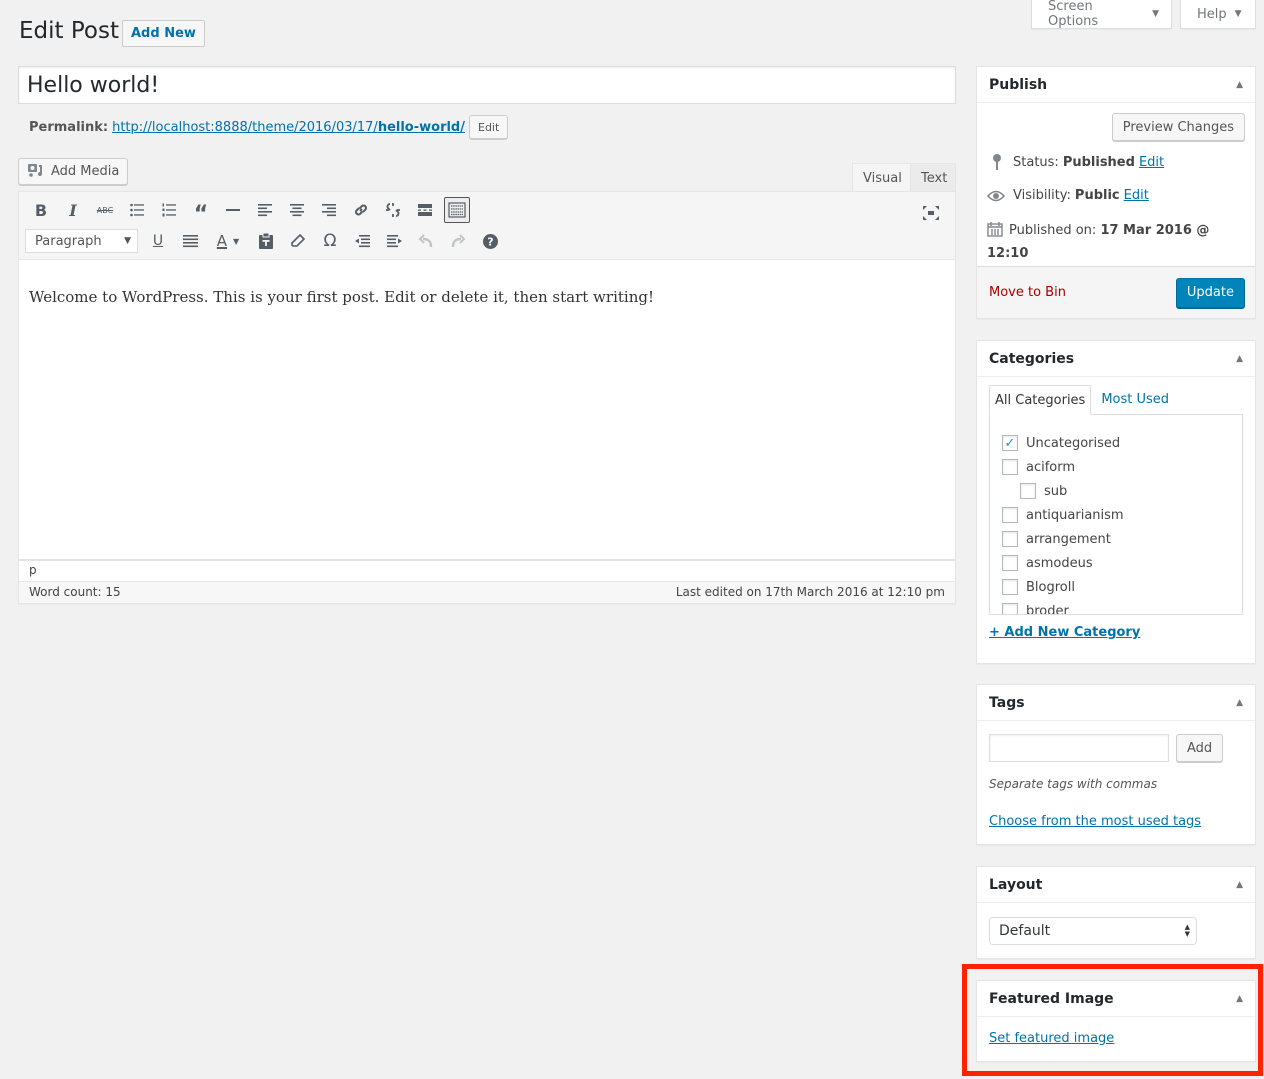 The width and height of the screenshot is (1264, 1079). Describe the element at coordinates (931, 213) in the screenshot. I see `fullscreen-icon` at that location.